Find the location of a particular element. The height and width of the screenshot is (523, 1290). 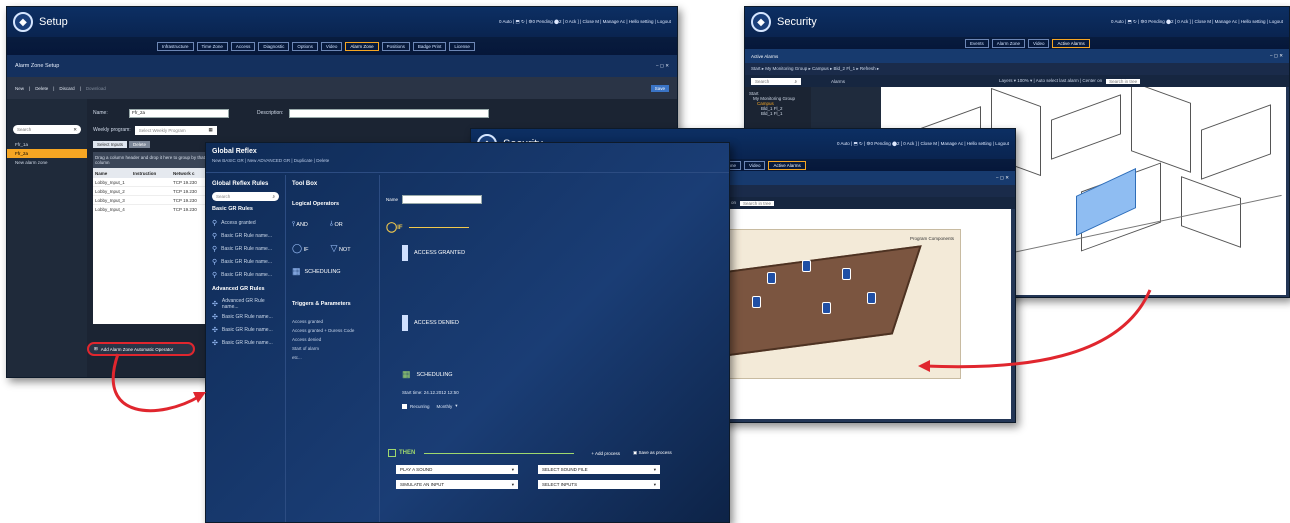

recurring-option: Recurring Monthly ▾ is located at coordinates (563, 406).